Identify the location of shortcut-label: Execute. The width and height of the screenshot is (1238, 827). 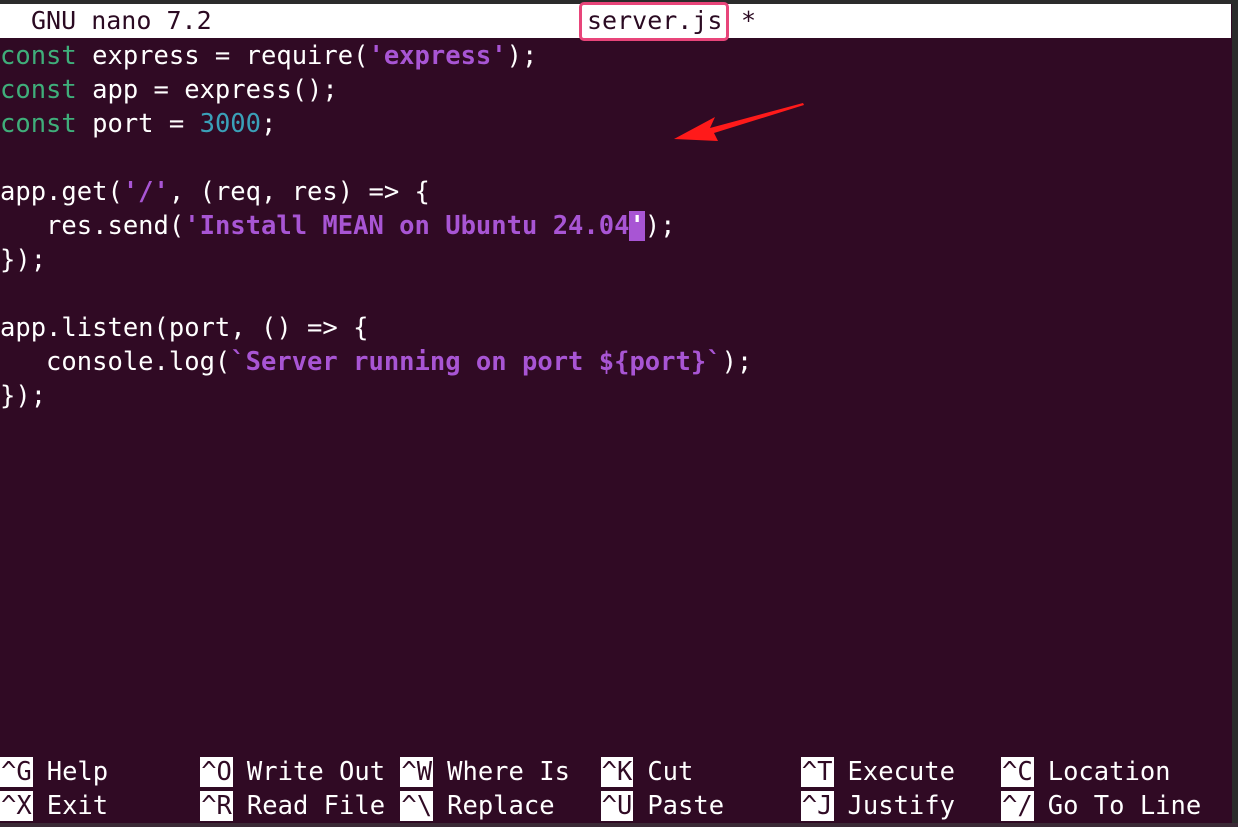
(901, 772).